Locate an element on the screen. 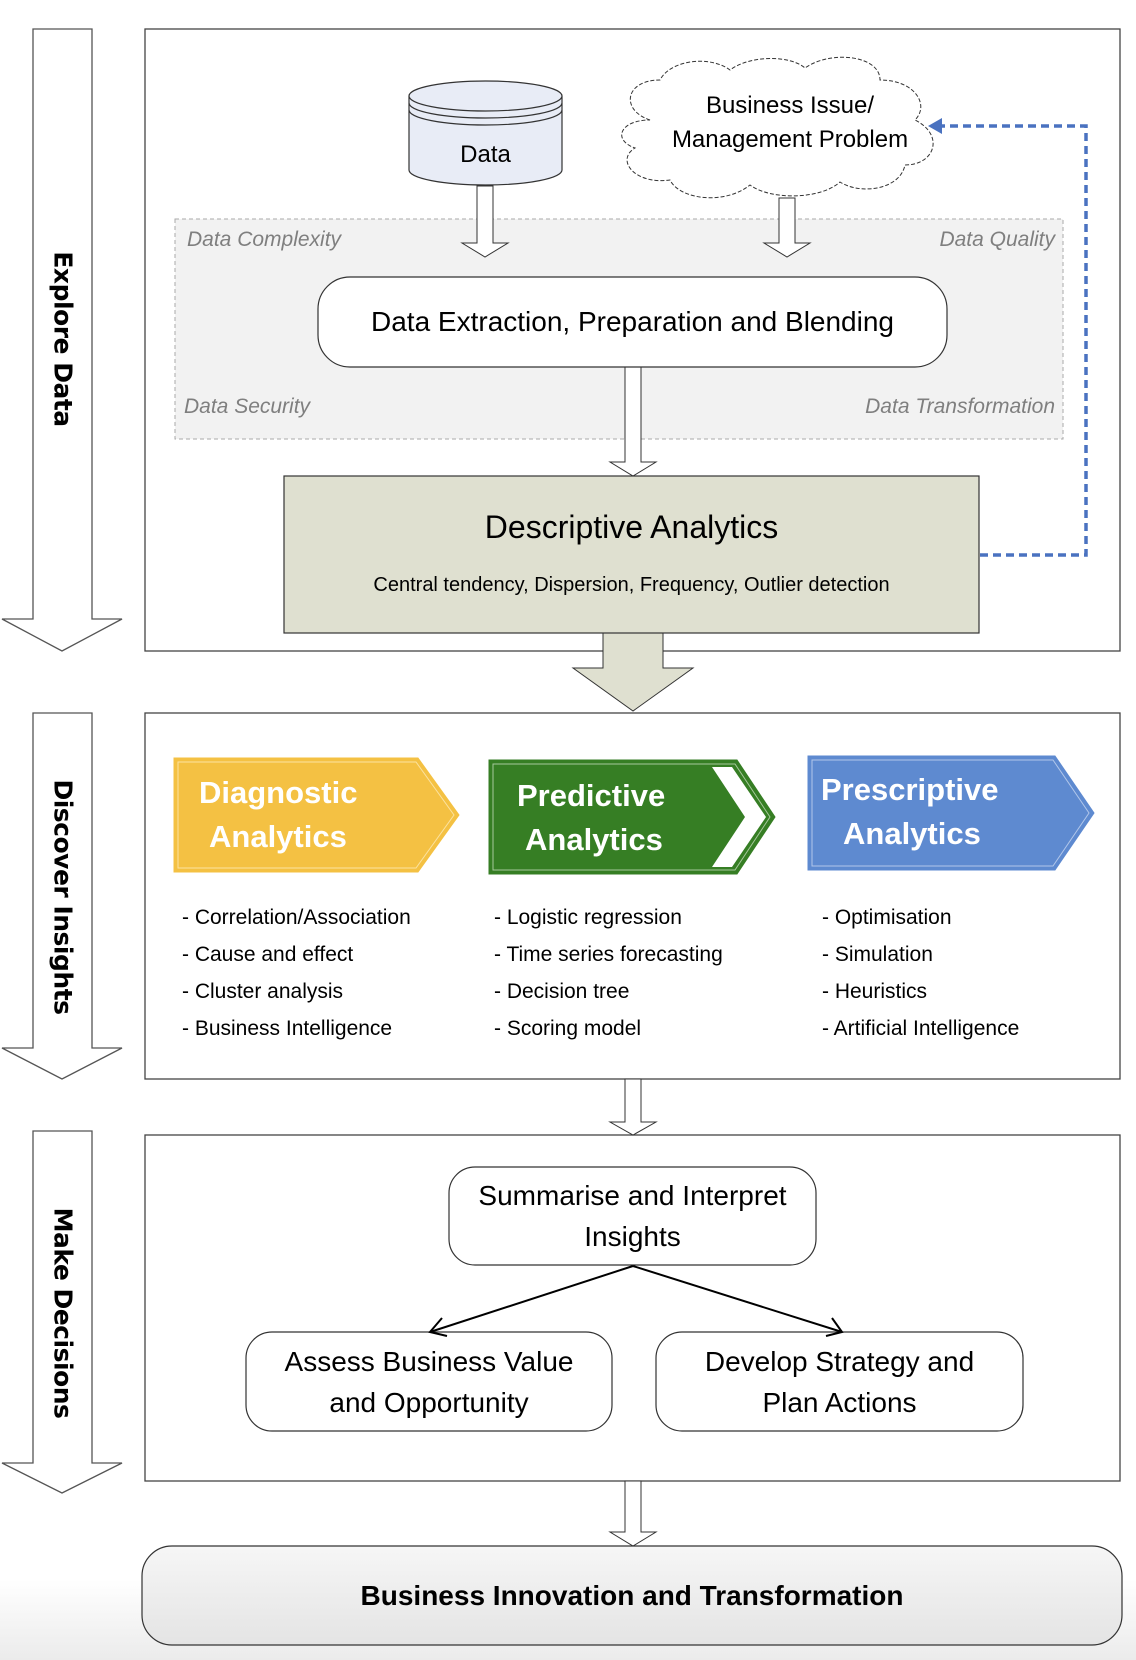 The width and height of the screenshot is (1136, 1660). list-item: - Correlation/Association is located at coordinates (296, 917).